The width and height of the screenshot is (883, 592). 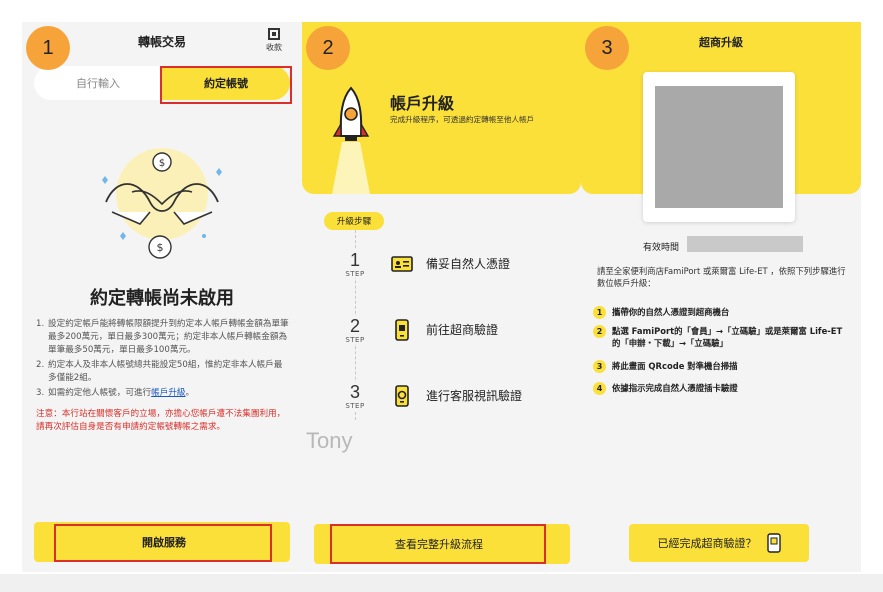 What do you see at coordinates (599, 366) in the screenshot?
I see `step-dot: 3` at bounding box center [599, 366].